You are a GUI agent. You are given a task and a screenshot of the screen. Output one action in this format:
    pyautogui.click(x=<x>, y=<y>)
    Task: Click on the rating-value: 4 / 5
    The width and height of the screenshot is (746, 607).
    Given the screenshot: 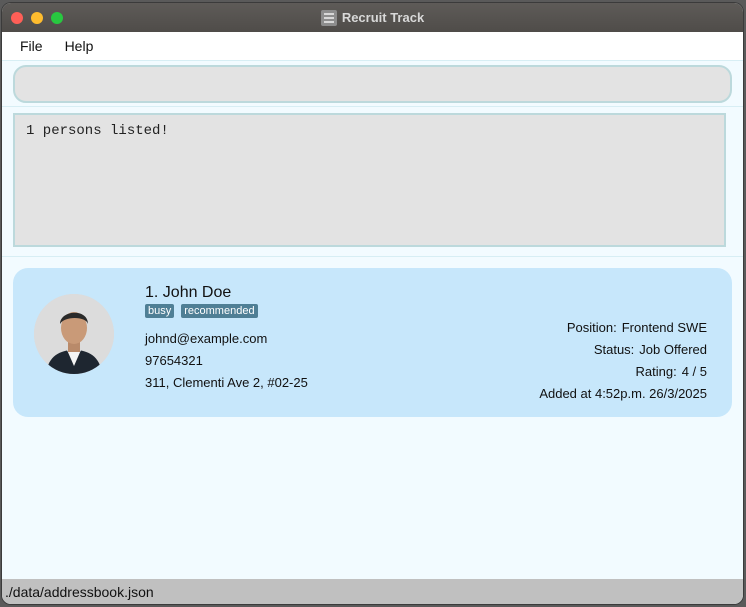 What is the action you would take?
    pyautogui.click(x=694, y=371)
    